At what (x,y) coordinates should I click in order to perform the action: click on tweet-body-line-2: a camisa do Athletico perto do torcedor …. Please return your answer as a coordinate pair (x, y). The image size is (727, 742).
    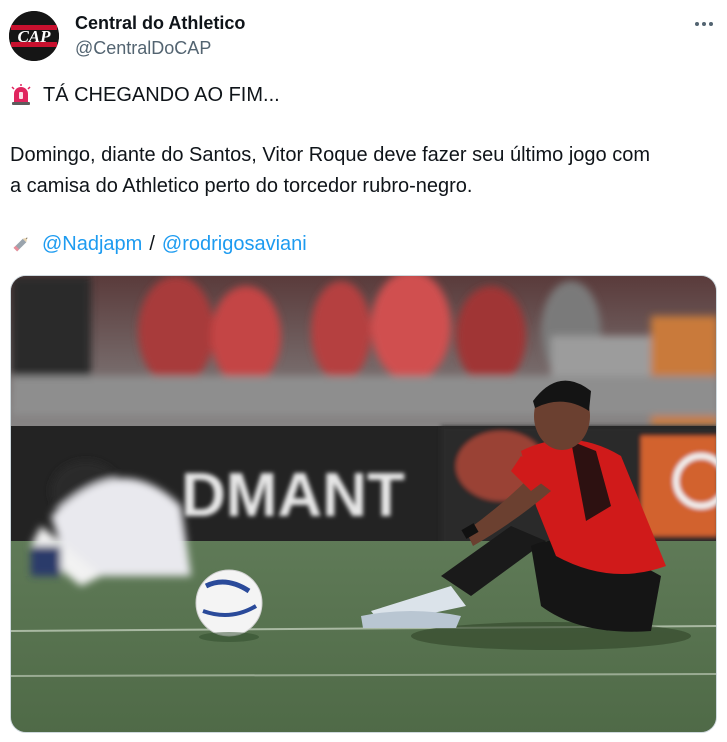
    Looking at the image, I should click on (241, 186).